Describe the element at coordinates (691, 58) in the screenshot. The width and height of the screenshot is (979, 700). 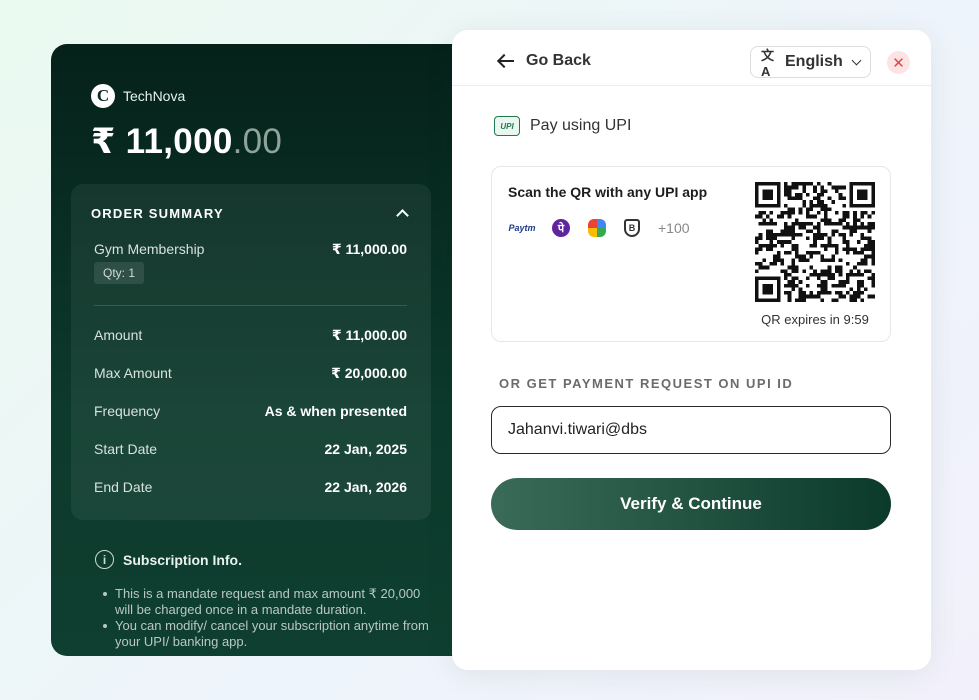
I see `top-bar: Go Back 文A English ✕` at that location.